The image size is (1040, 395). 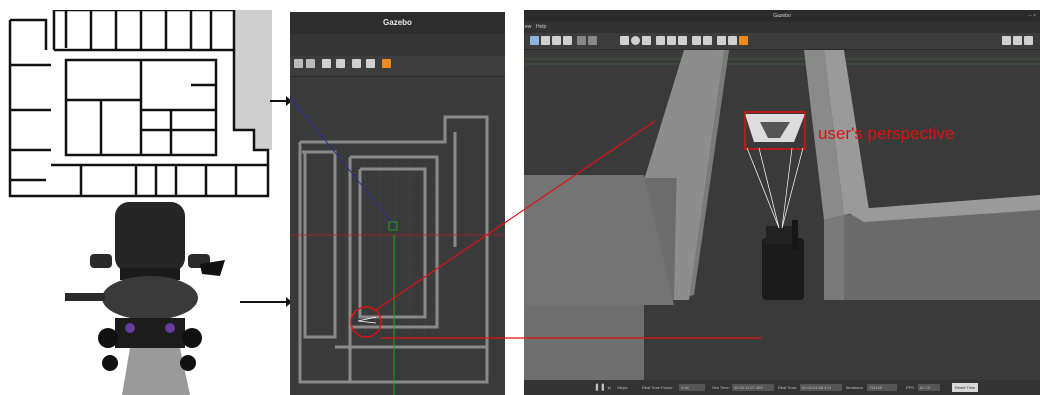 What do you see at coordinates (788, 387) in the screenshot?
I see `real-time-label: Real Time:` at bounding box center [788, 387].